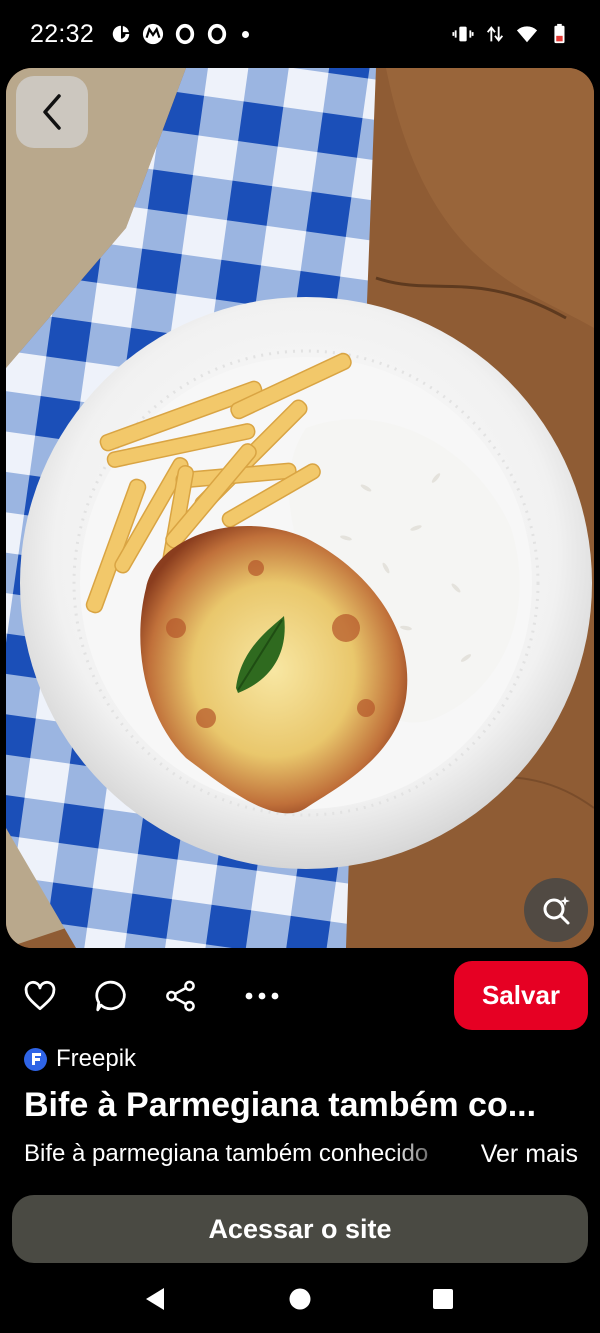  What do you see at coordinates (300, 34) in the screenshot?
I see `status-bar: 22:32` at bounding box center [300, 34].